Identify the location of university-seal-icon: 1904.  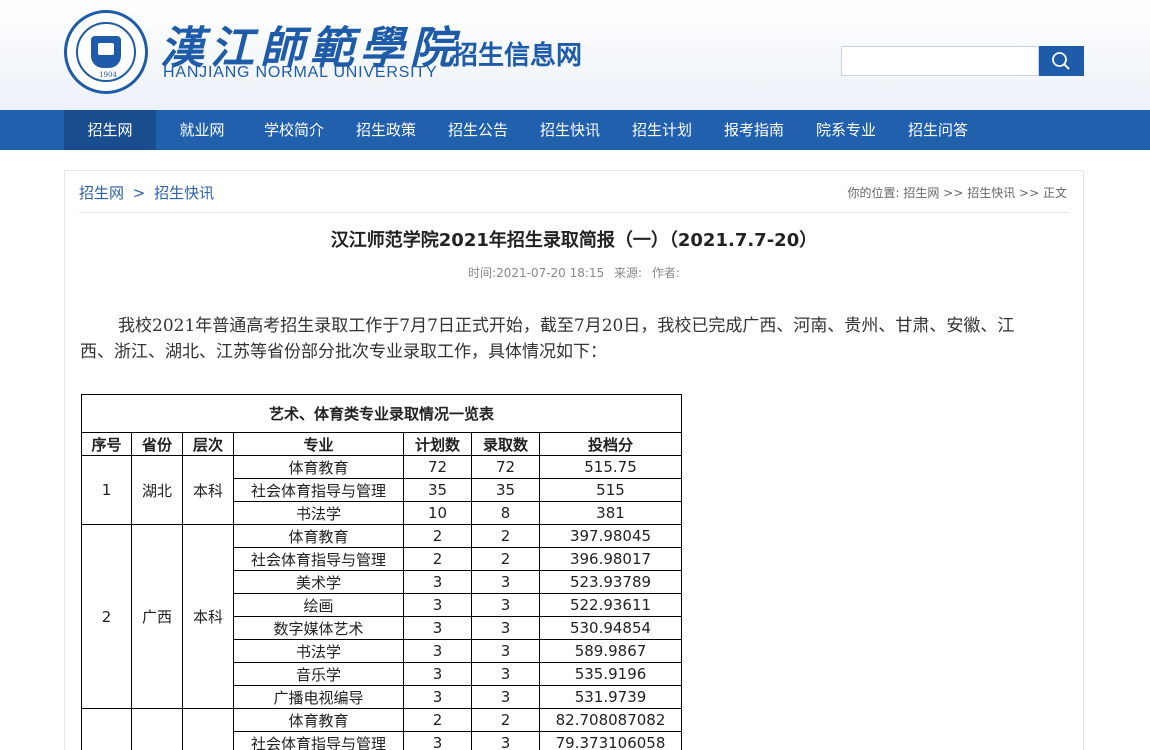
(106, 52).